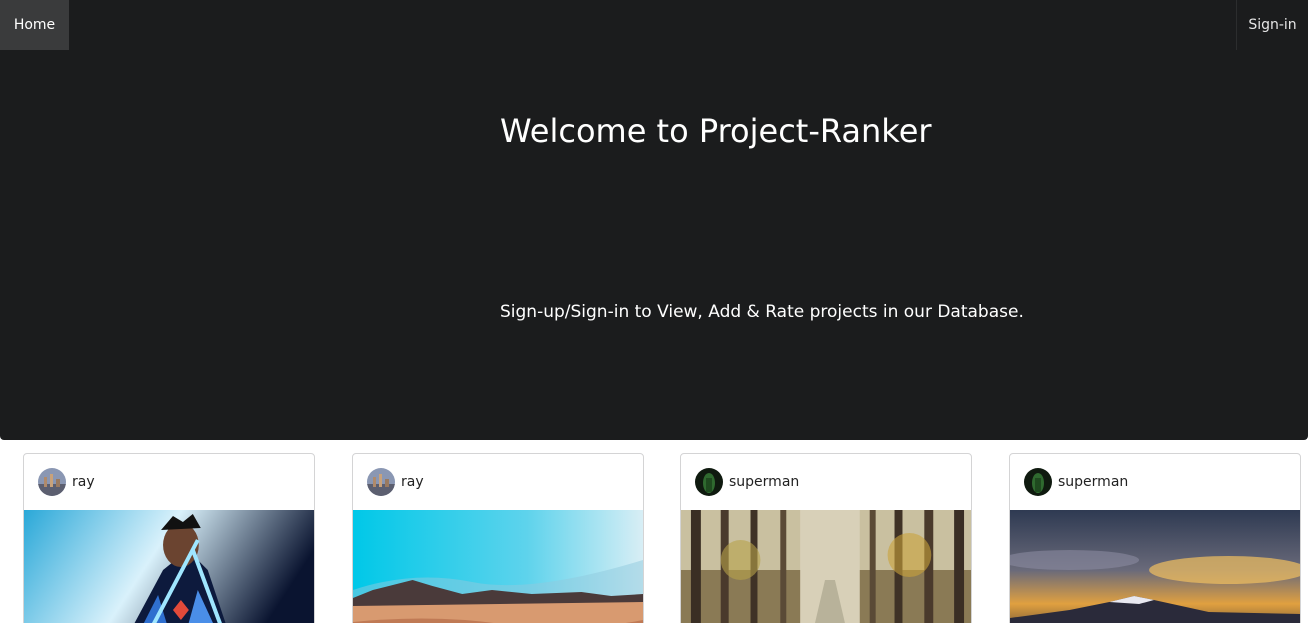 The height and width of the screenshot is (623, 1308). Describe the element at coordinates (34, 25) in the screenshot. I see `nav-home-link: Home` at that location.